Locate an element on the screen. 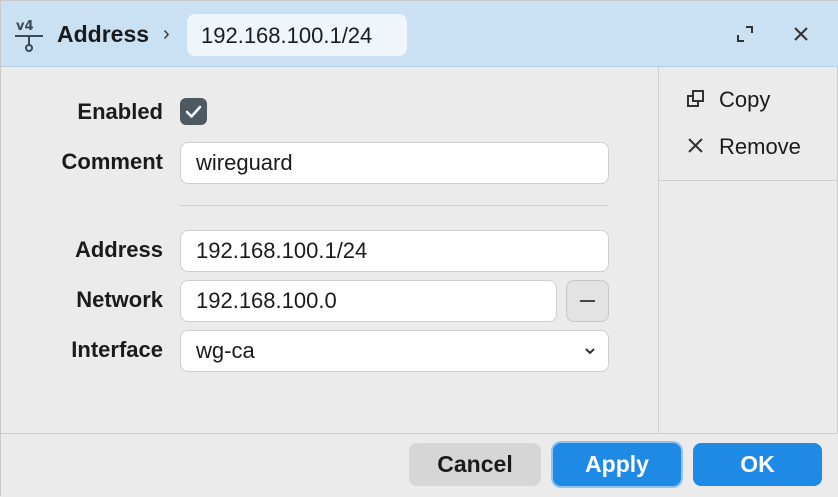 The height and width of the screenshot is (497, 838). dialog-footer: Cancel Apply OK is located at coordinates (419, 465).